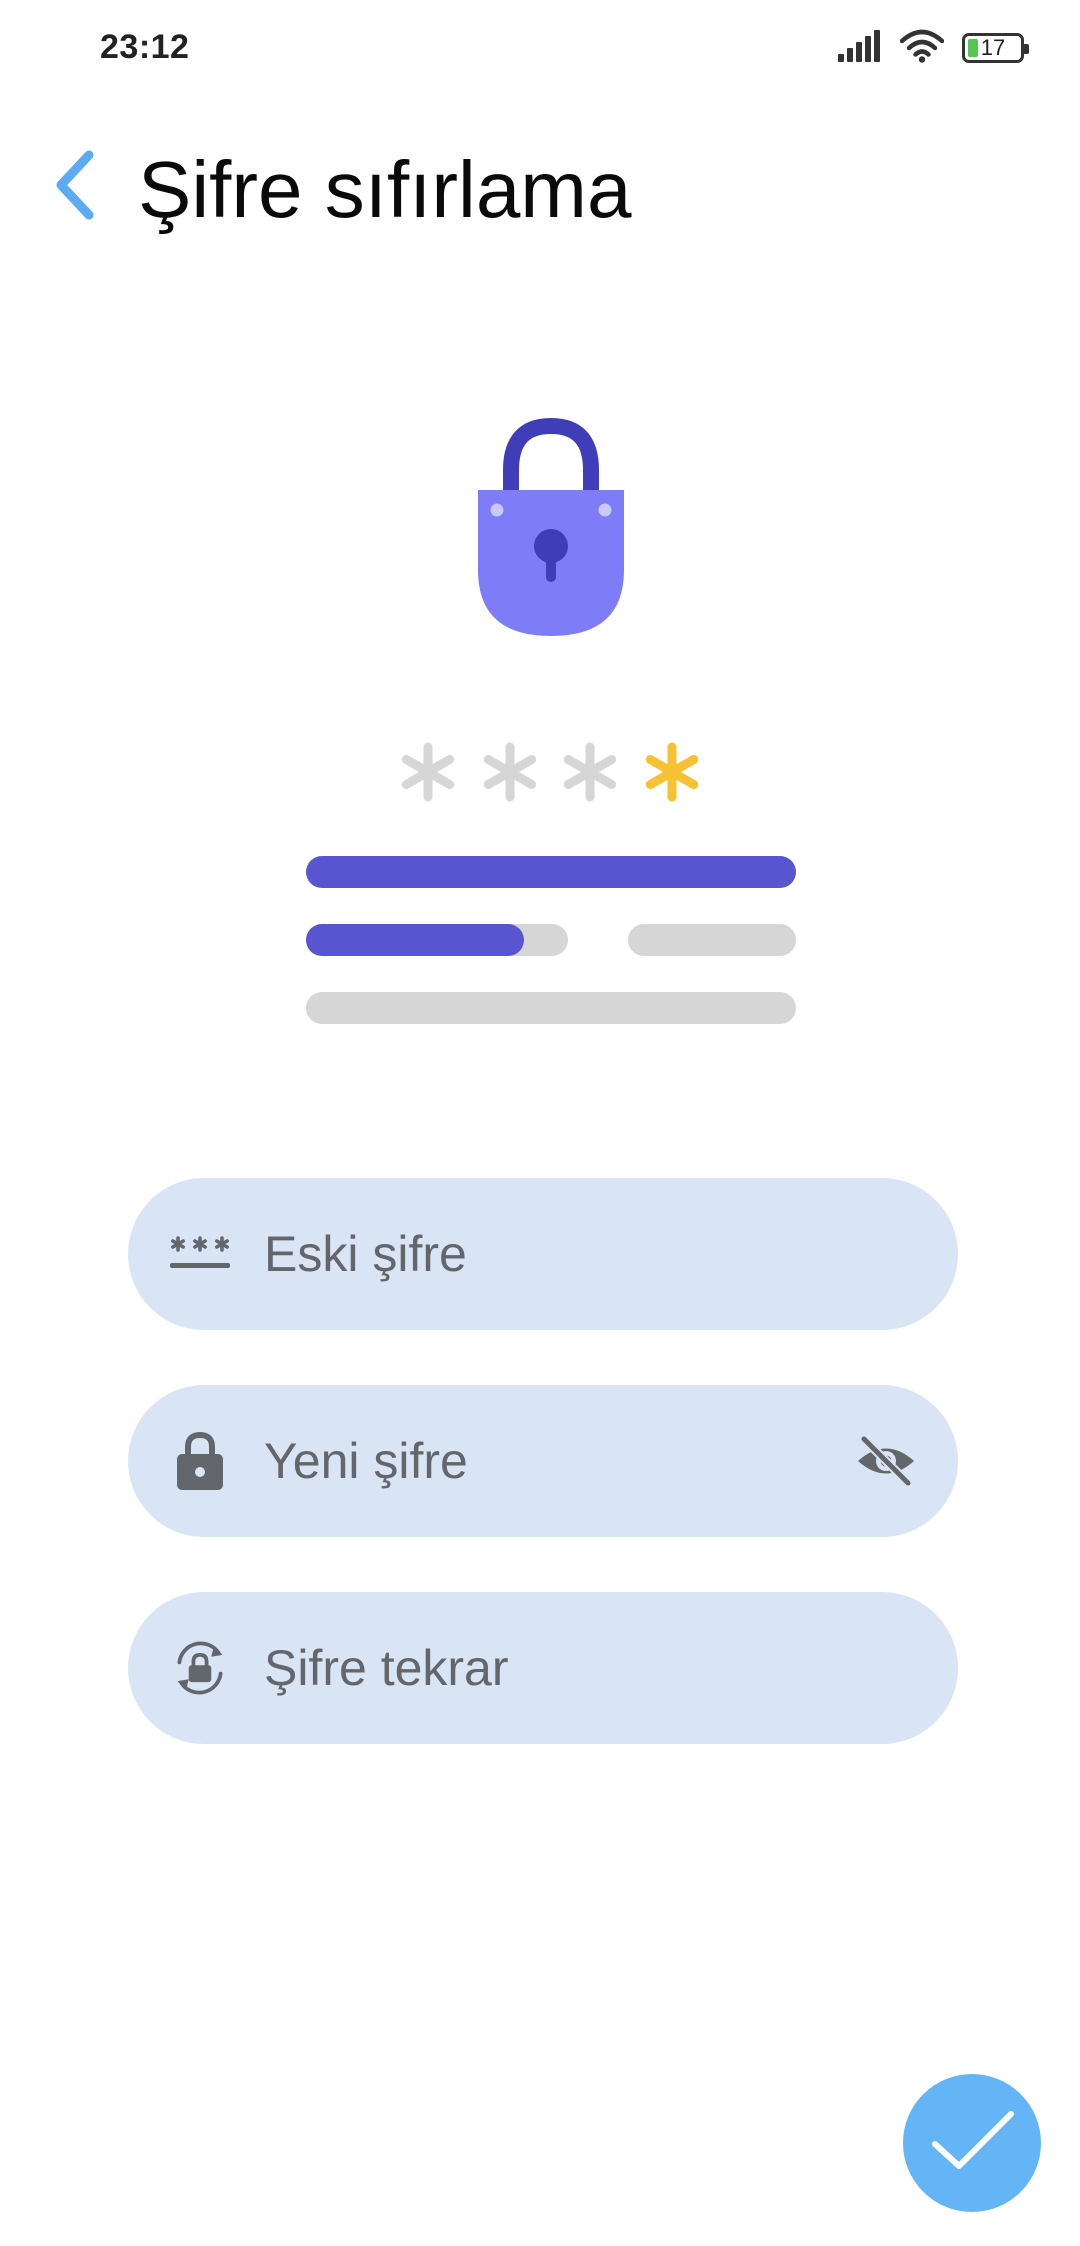  I want to click on status-icons: 17, so click(933, 48).